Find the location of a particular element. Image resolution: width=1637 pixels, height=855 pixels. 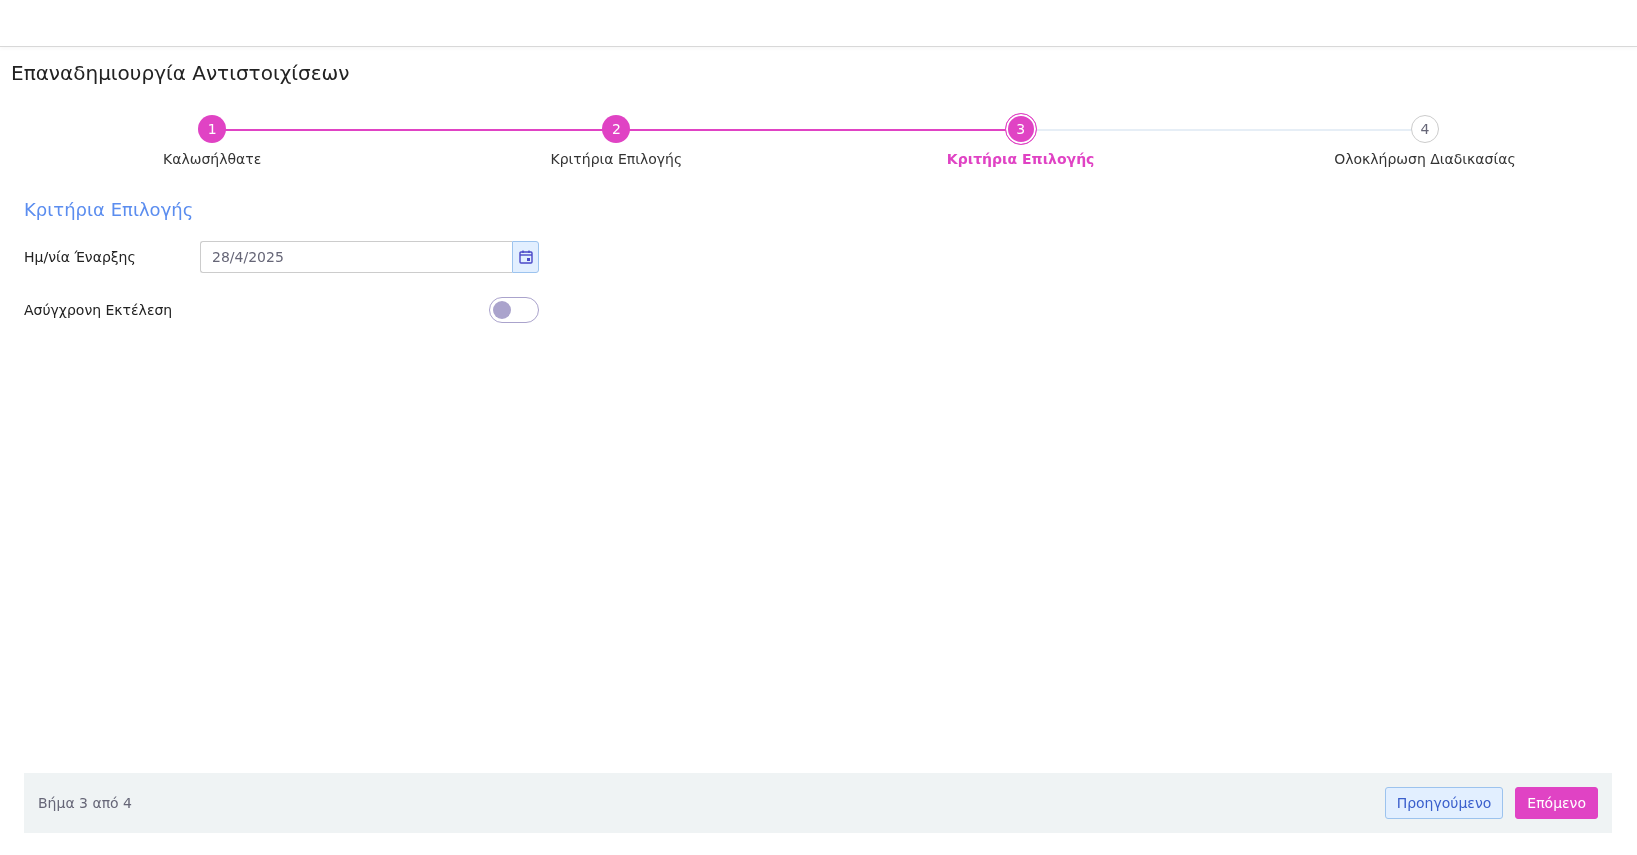

step-indicator: 3 is located at coordinates (1020, 129).